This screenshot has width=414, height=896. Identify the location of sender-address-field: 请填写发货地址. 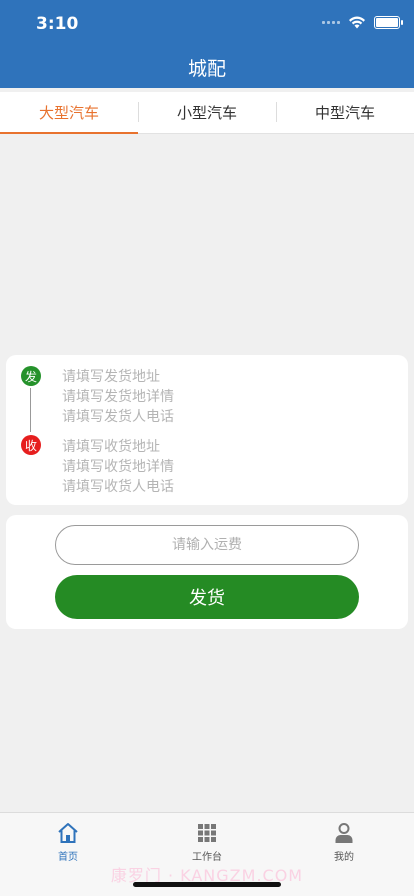
(111, 376).